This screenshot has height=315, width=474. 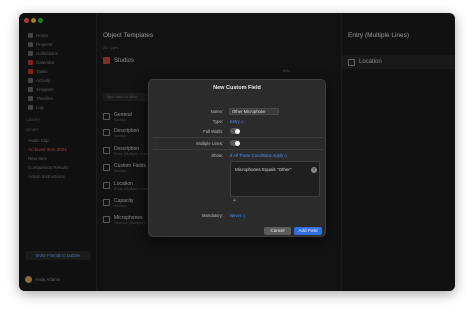 I want to click on multiple-lines-toggle, so click(x=235, y=143).